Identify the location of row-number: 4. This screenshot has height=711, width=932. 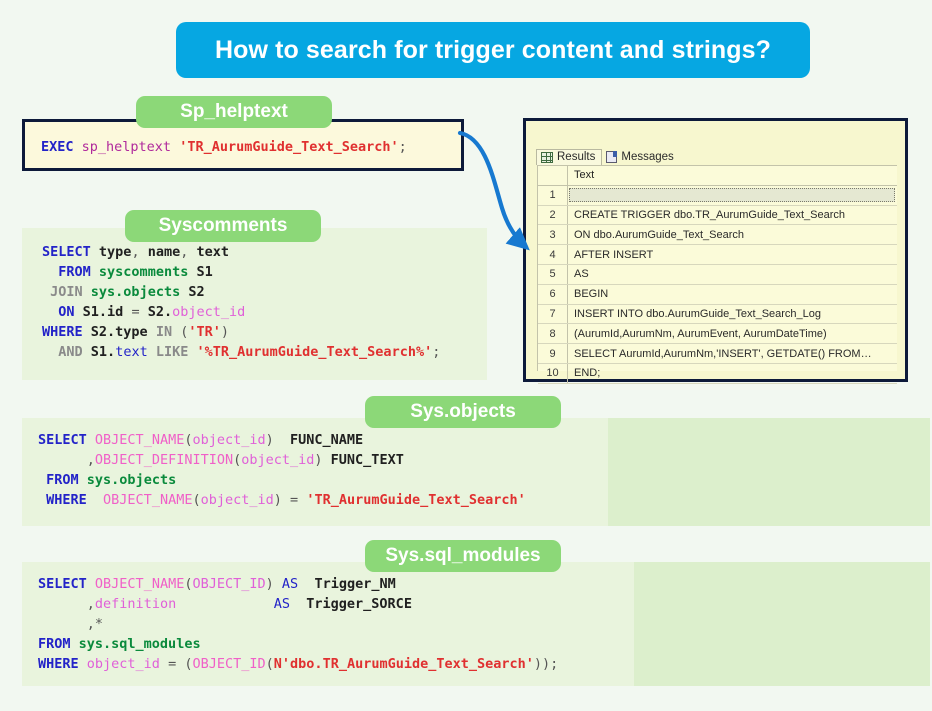
(553, 254).